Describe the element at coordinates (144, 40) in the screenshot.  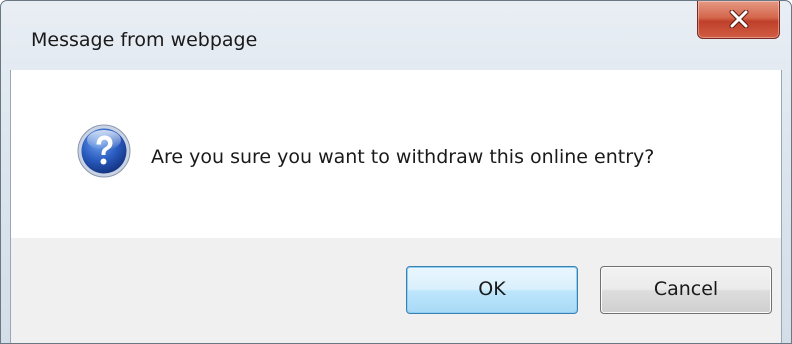
I see `dialog-title: Message from webpage` at that location.